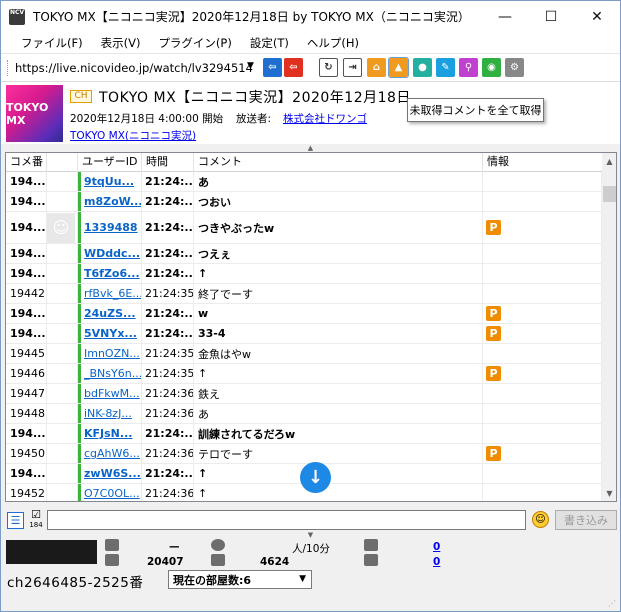 Image resolution: width=621 pixels, height=612 pixels. I want to click on column-header-info: 情報, so click(542, 162).